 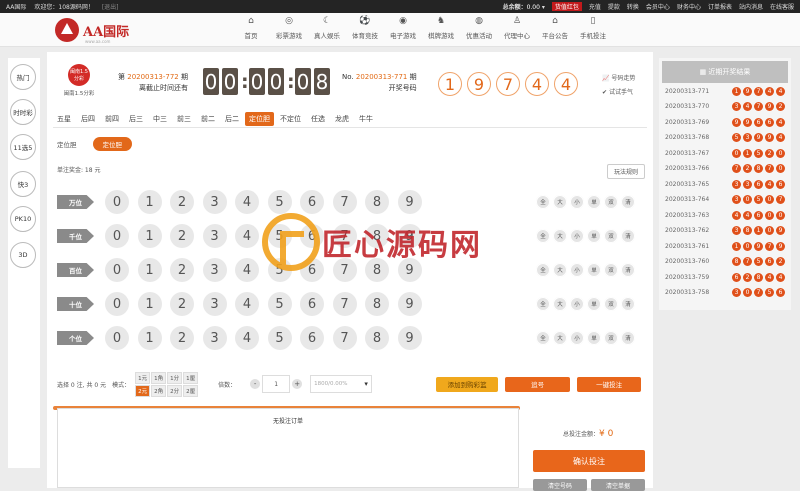 I want to click on nav-home: ⌂ 首页, so click(x=251, y=28).